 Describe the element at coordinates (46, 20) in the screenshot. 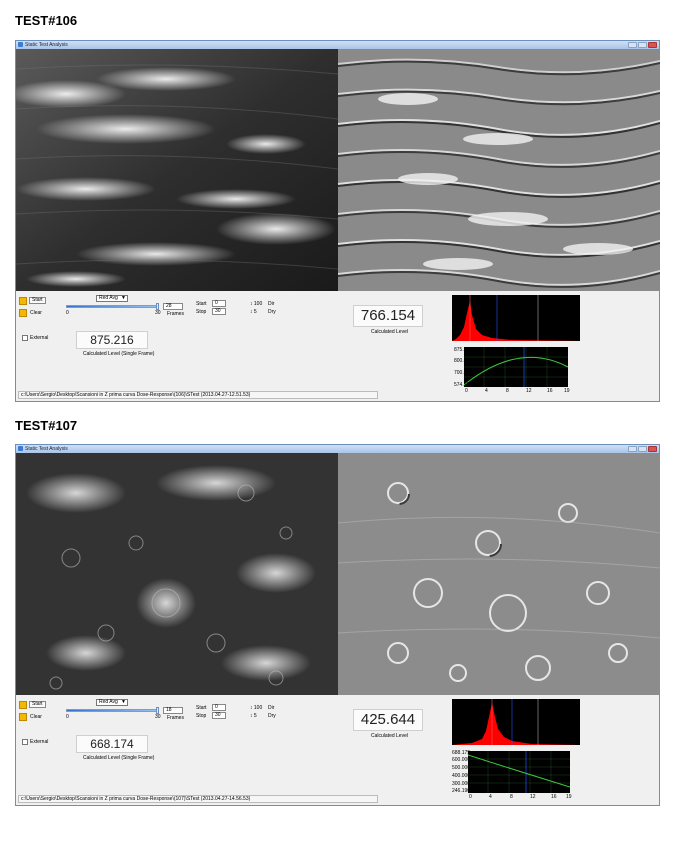

I see `test-heading: TEST#106` at that location.